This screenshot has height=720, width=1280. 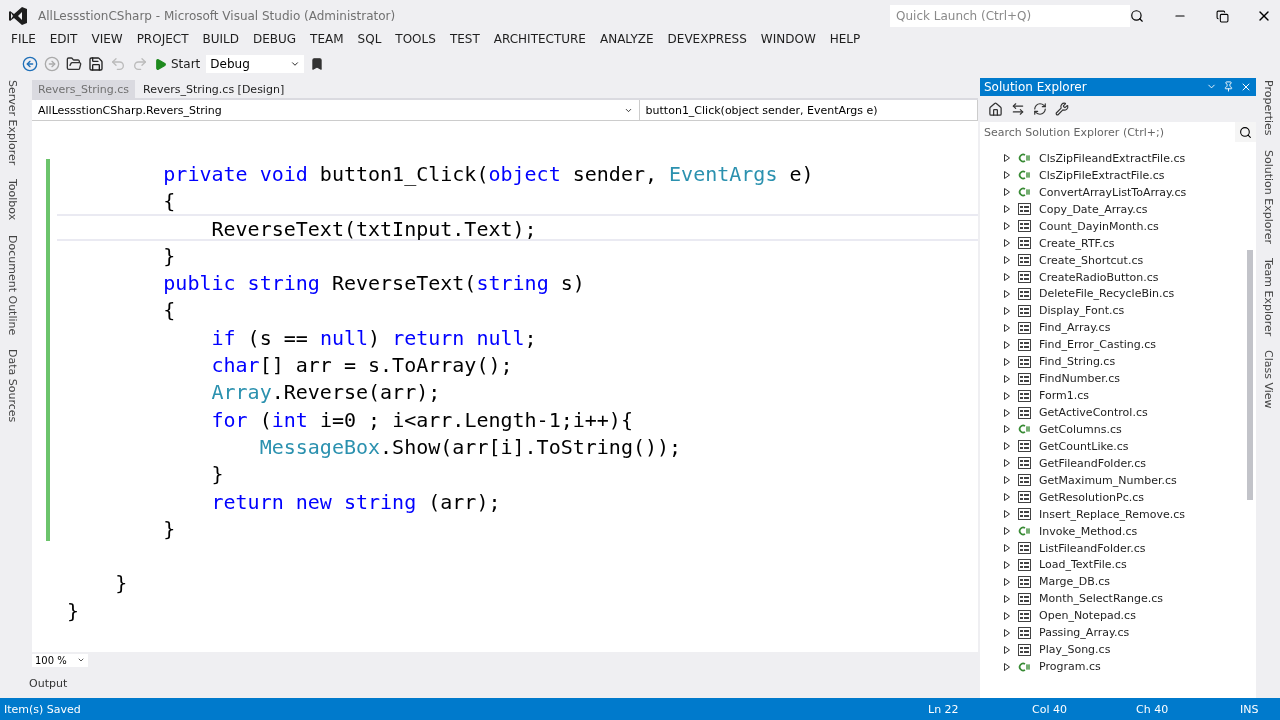 What do you see at coordinates (788, 41) in the screenshot?
I see `menu-item: WINDOW` at bounding box center [788, 41].